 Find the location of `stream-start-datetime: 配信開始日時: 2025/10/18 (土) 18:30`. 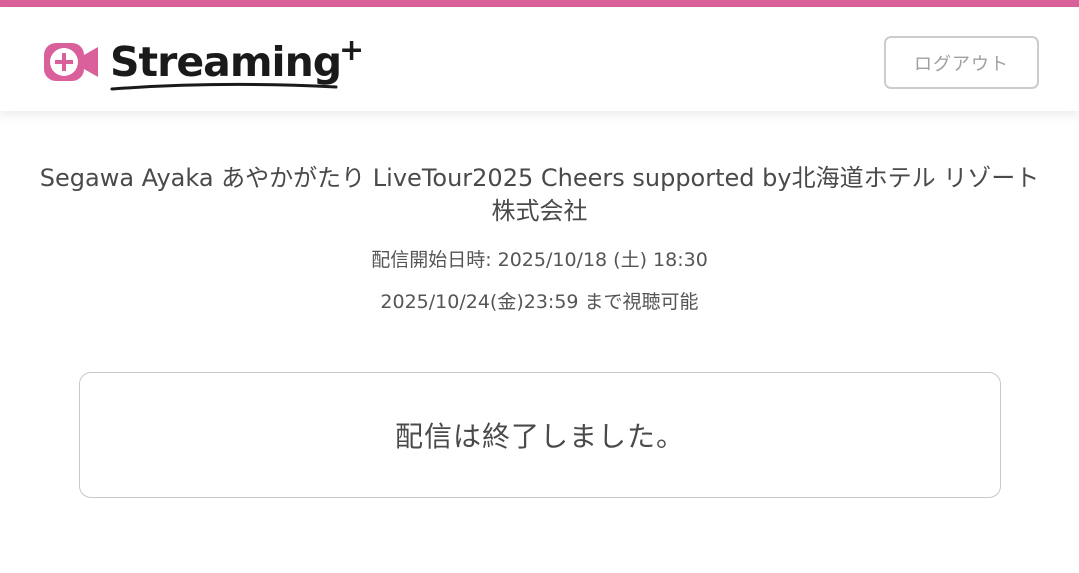

stream-start-datetime: 配信開始日時: 2025/10/18 (土) 18:30 is located at coordinates (539, 260).